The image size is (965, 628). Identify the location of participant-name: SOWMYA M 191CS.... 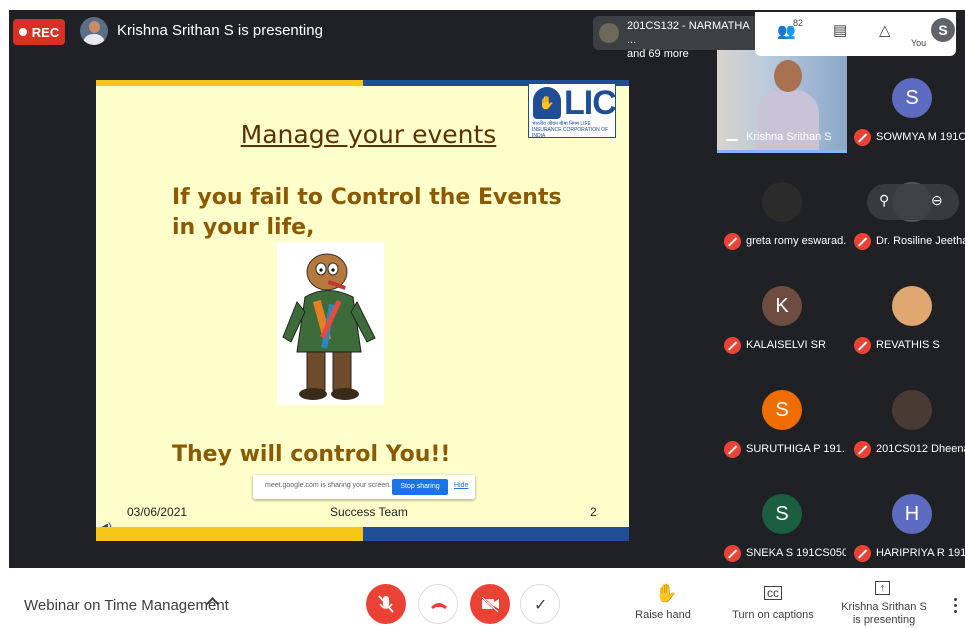
(920, 137).